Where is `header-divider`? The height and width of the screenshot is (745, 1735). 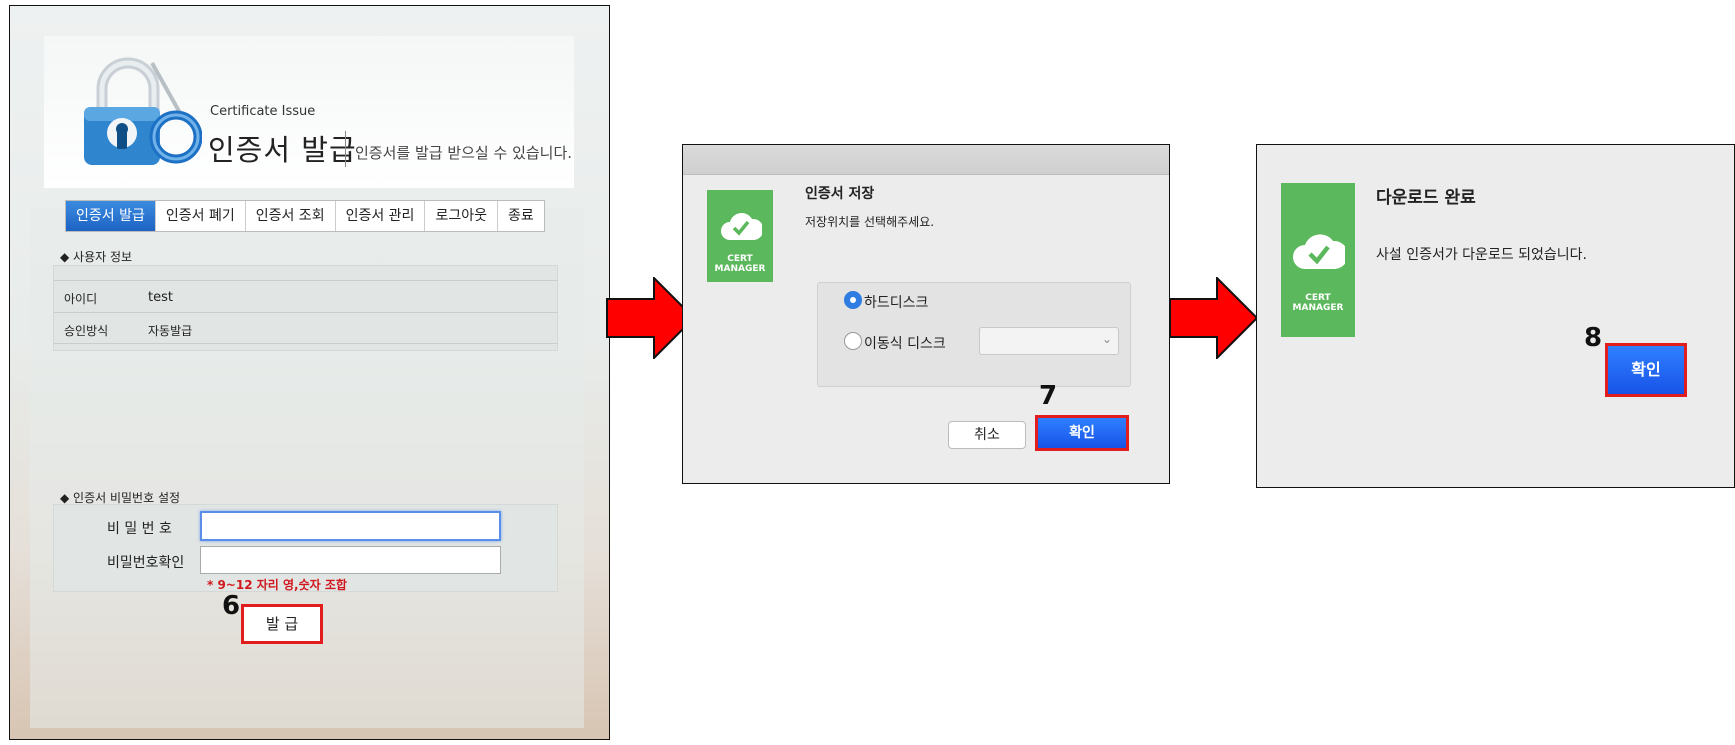 header-divider is located at coordinates (345, 149).